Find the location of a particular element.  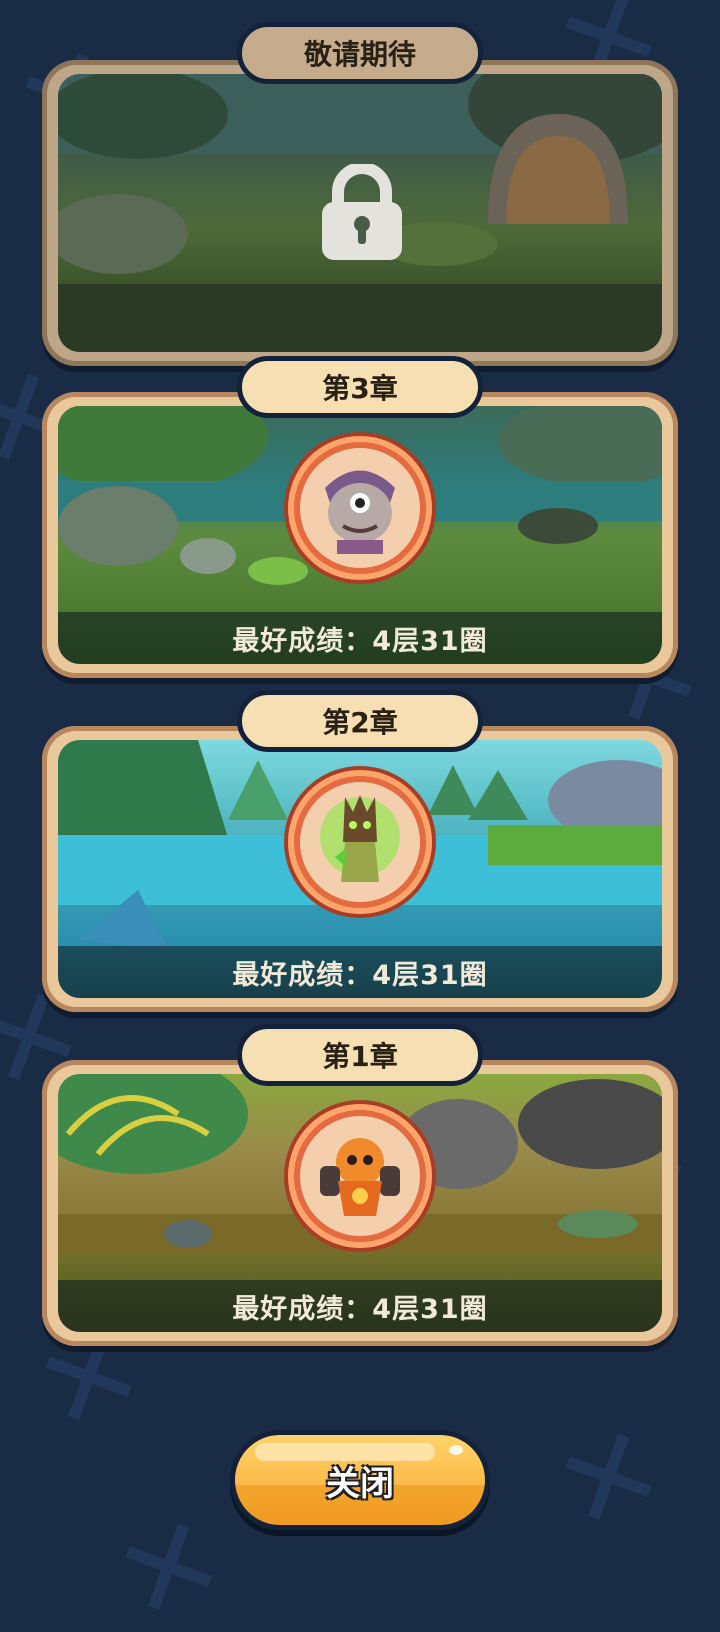

chapter-title-tab: 敬请期待 is located at coordinates (360, 53).